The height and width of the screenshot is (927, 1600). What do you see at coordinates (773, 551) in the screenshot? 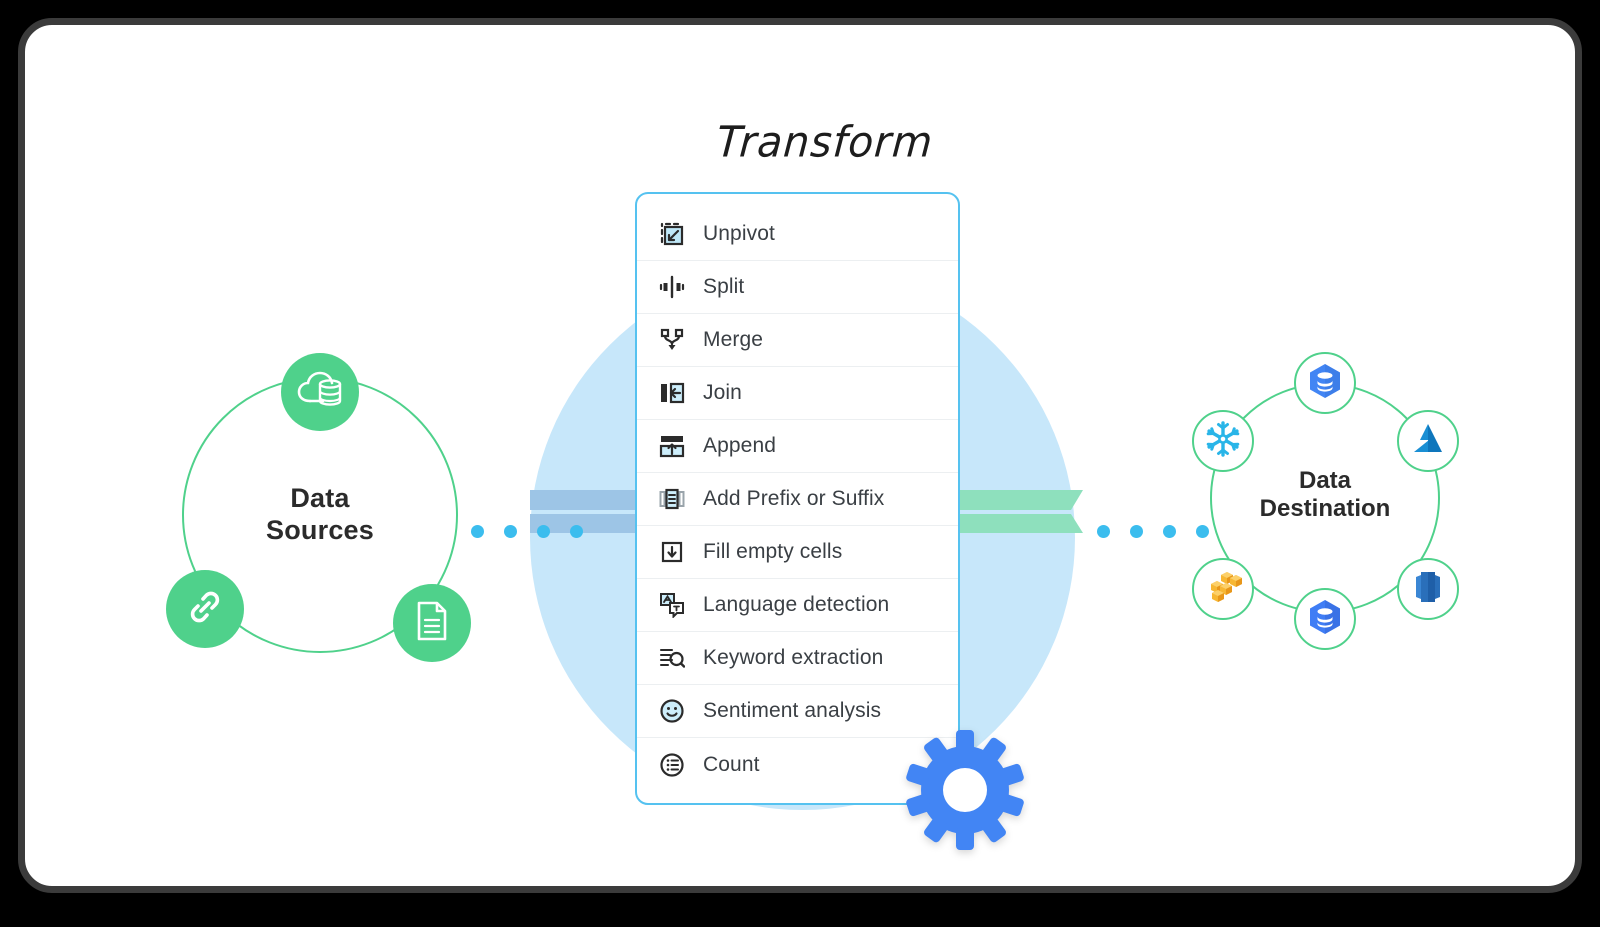
I see `menu-item-label: Fill empty cells` at bounding box center [773, 551].